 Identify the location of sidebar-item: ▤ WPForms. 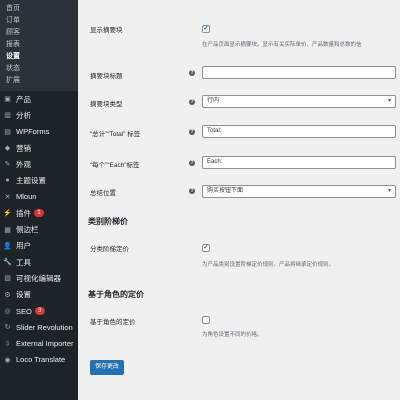
(39, 132).